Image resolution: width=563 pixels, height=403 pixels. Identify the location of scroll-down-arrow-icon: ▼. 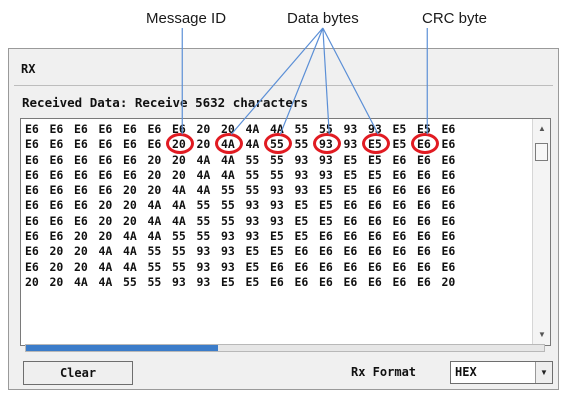
(541, 335).